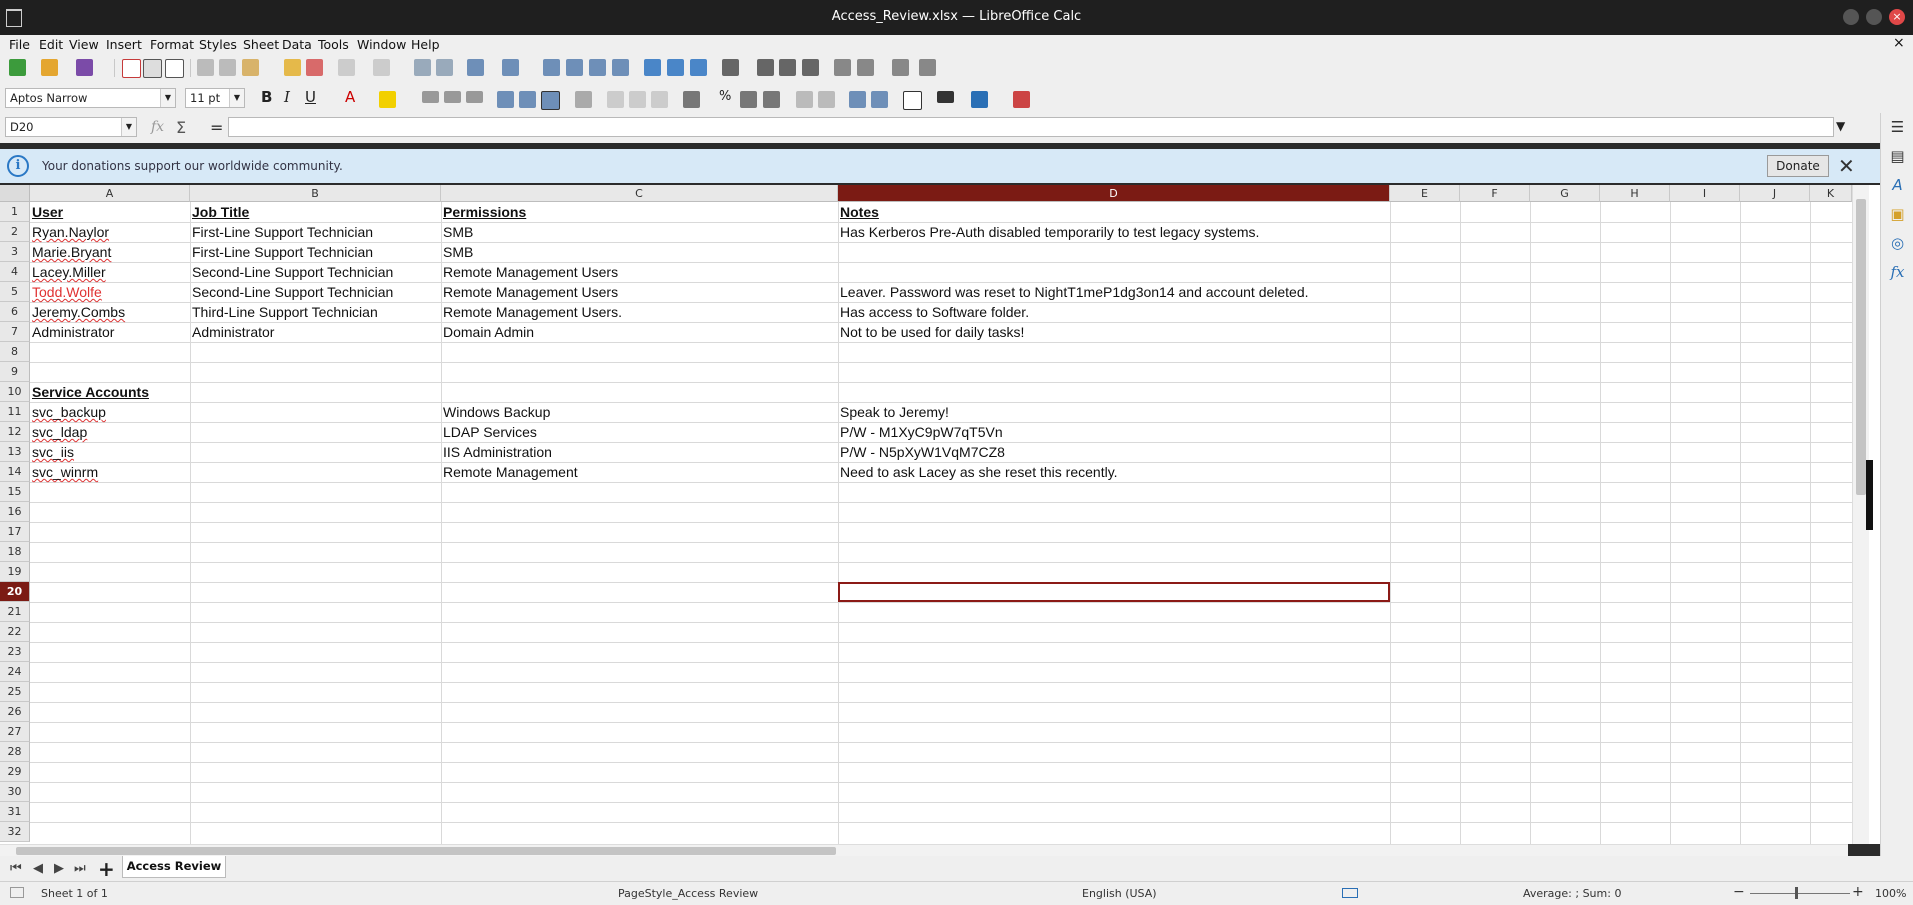 This screenshot has width=1913, height=905. What do you see at coordinates (15, 212) in the screenshot?
I see `row-header: 1` at bounding box center [15, 212].